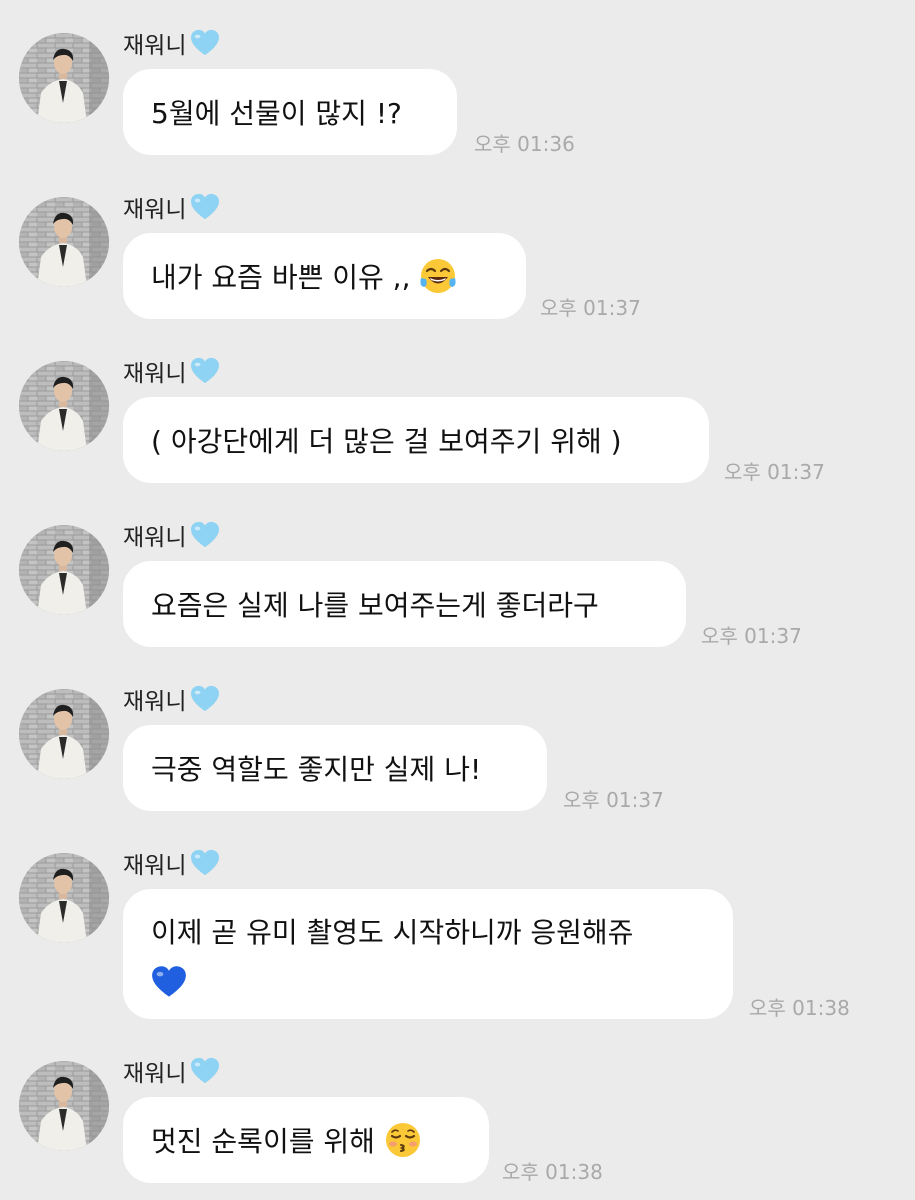 Image resolution: width=915 pixels, height=1200 pixels. Describe the element at coordinates (524, 144) in the screenshot. I see `message-time: 오후 01:36` at that location.